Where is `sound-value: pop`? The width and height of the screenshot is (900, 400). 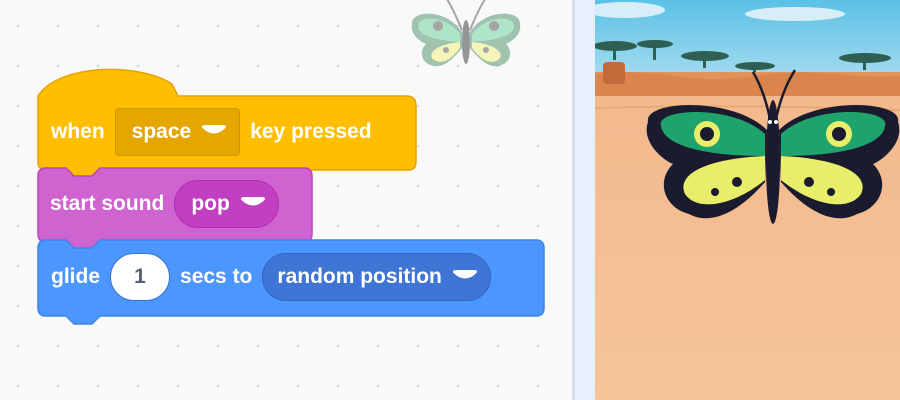
sound-value: pop is located at coordinates (210, 203).